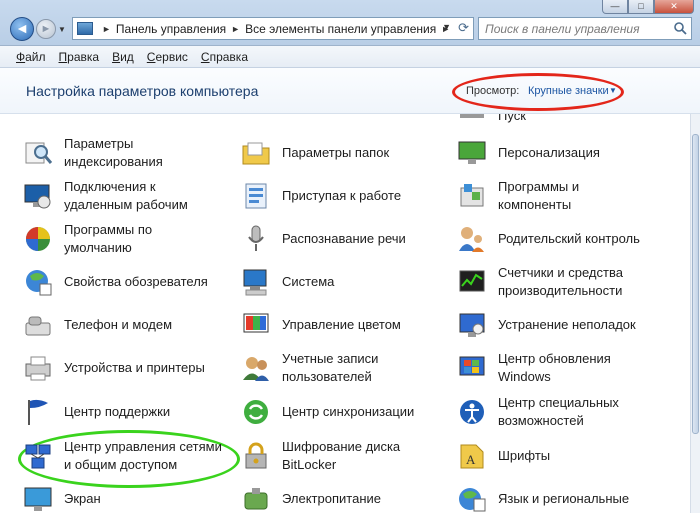 This screenshot has height=513, width=700. Describe the element at coordinates (79, 57) in the screenshot. I see `menu-edit: Правка` at that location.